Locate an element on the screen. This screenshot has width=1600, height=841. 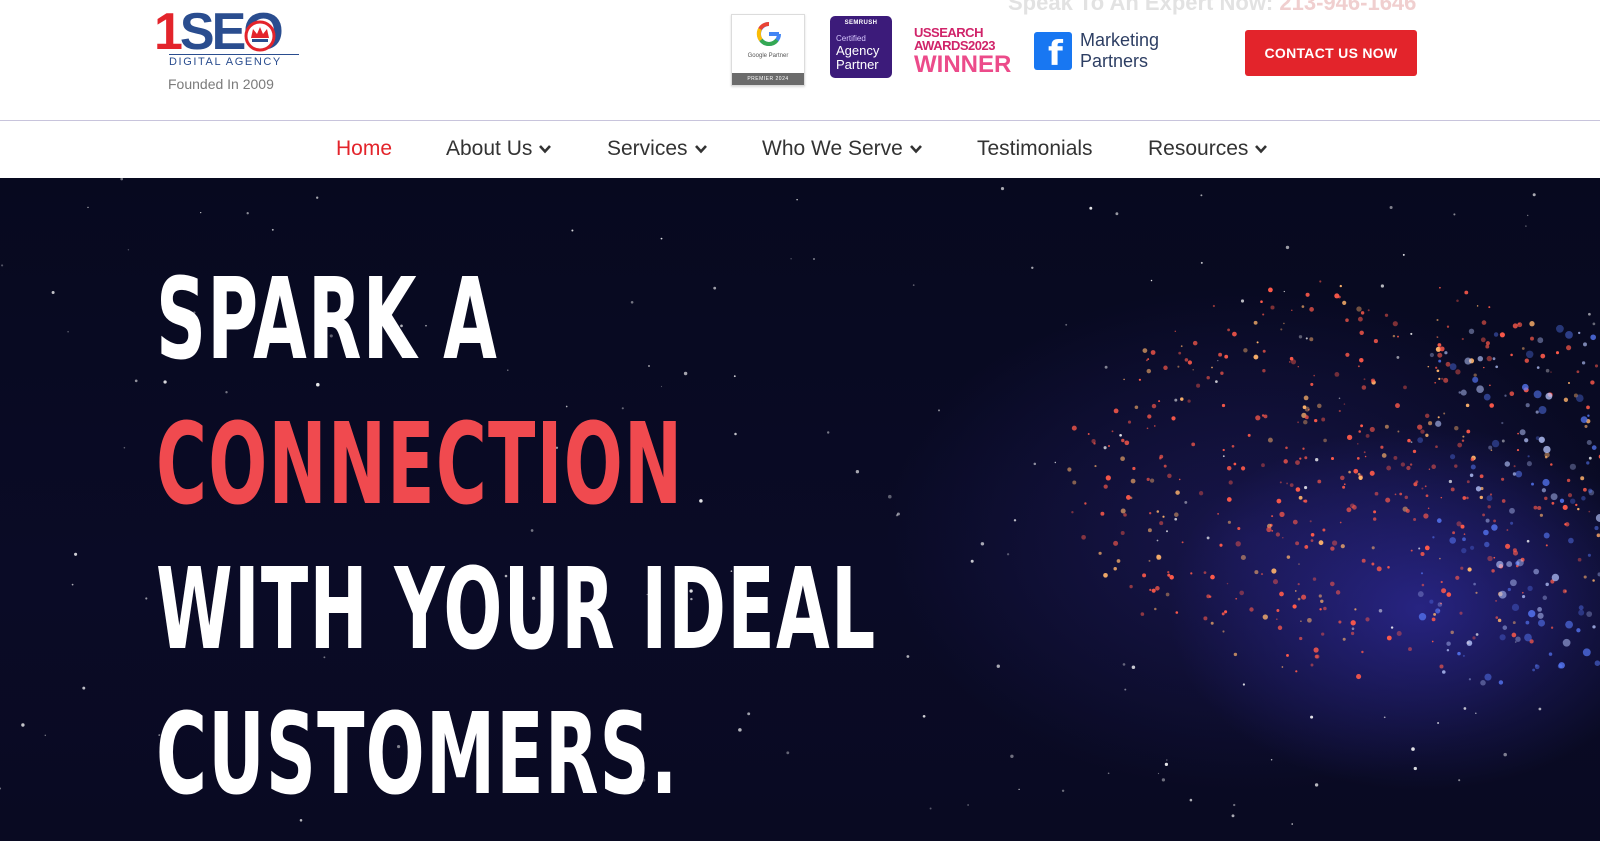
nav-about-us: About Us is located at coordinates (499, 149).